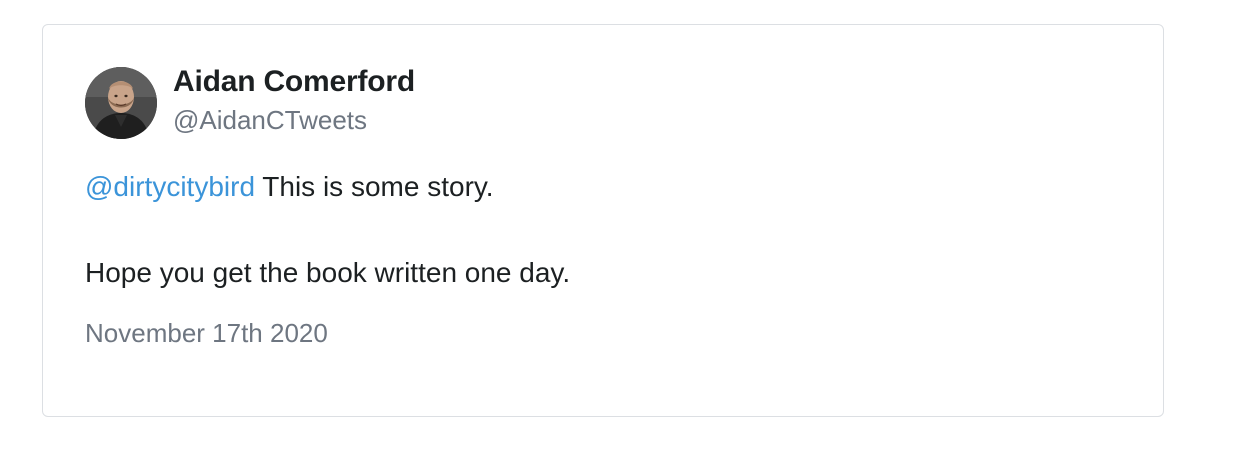 The height and width of the screenshot is (454, 1234). Describe the element at coordinates (294, 82) in the screenshot. I see `author-name: Aidan Comerford` at that location.